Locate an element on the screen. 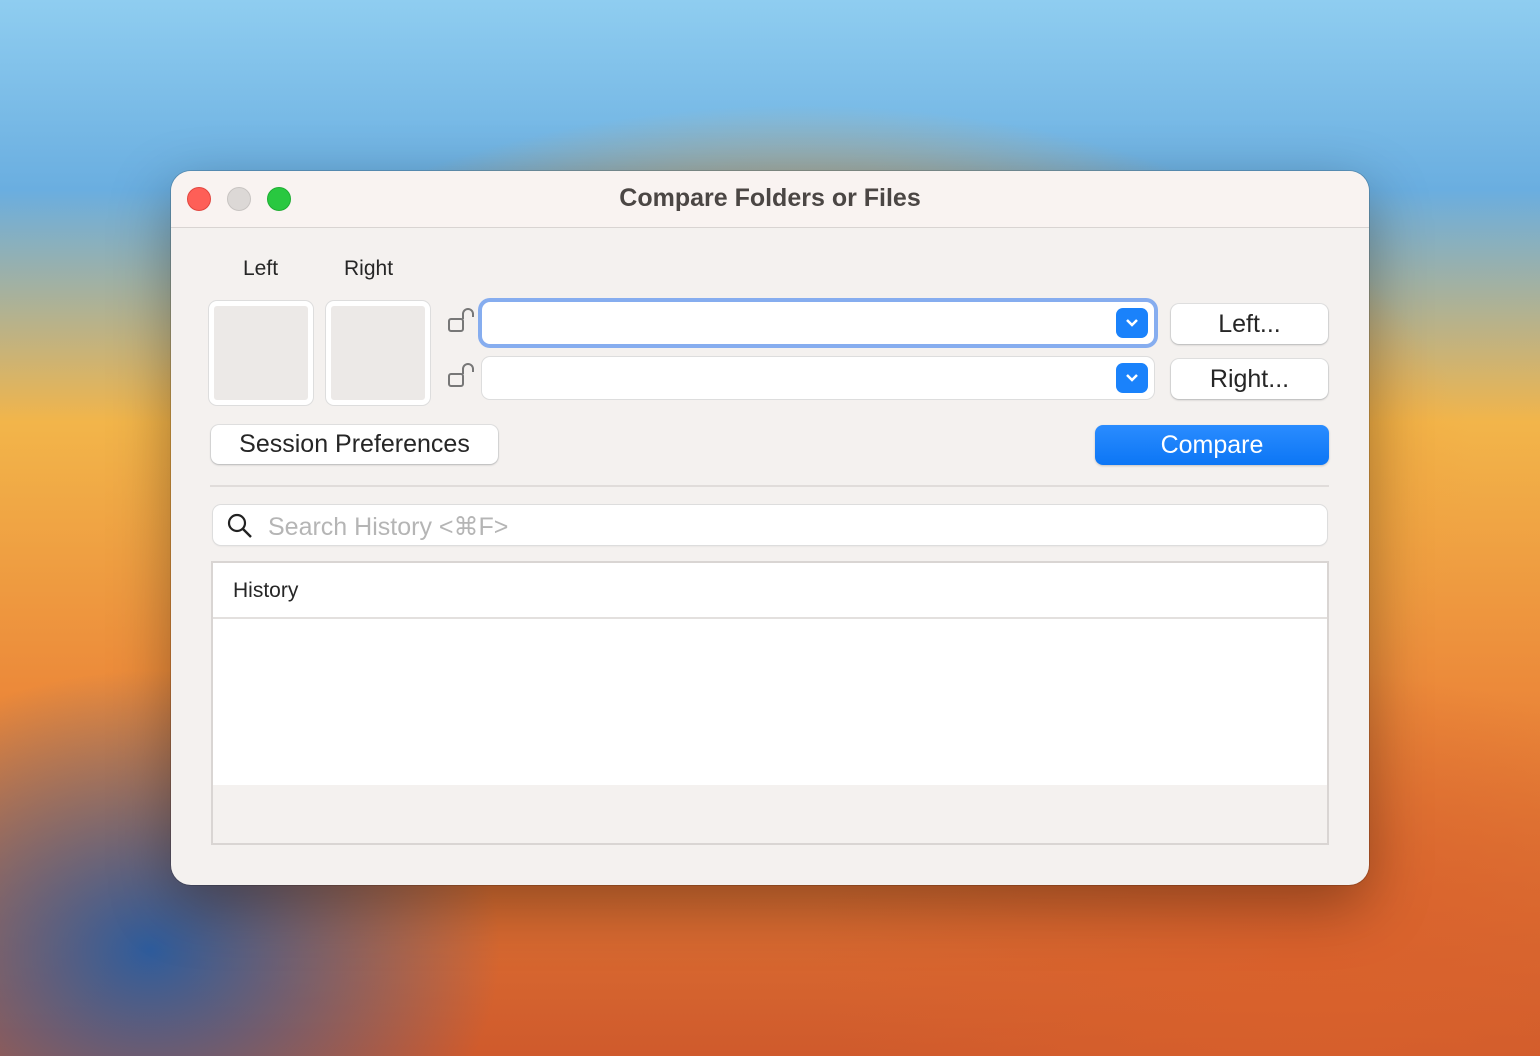  left-drop-well is located at coordinates (261, 353).